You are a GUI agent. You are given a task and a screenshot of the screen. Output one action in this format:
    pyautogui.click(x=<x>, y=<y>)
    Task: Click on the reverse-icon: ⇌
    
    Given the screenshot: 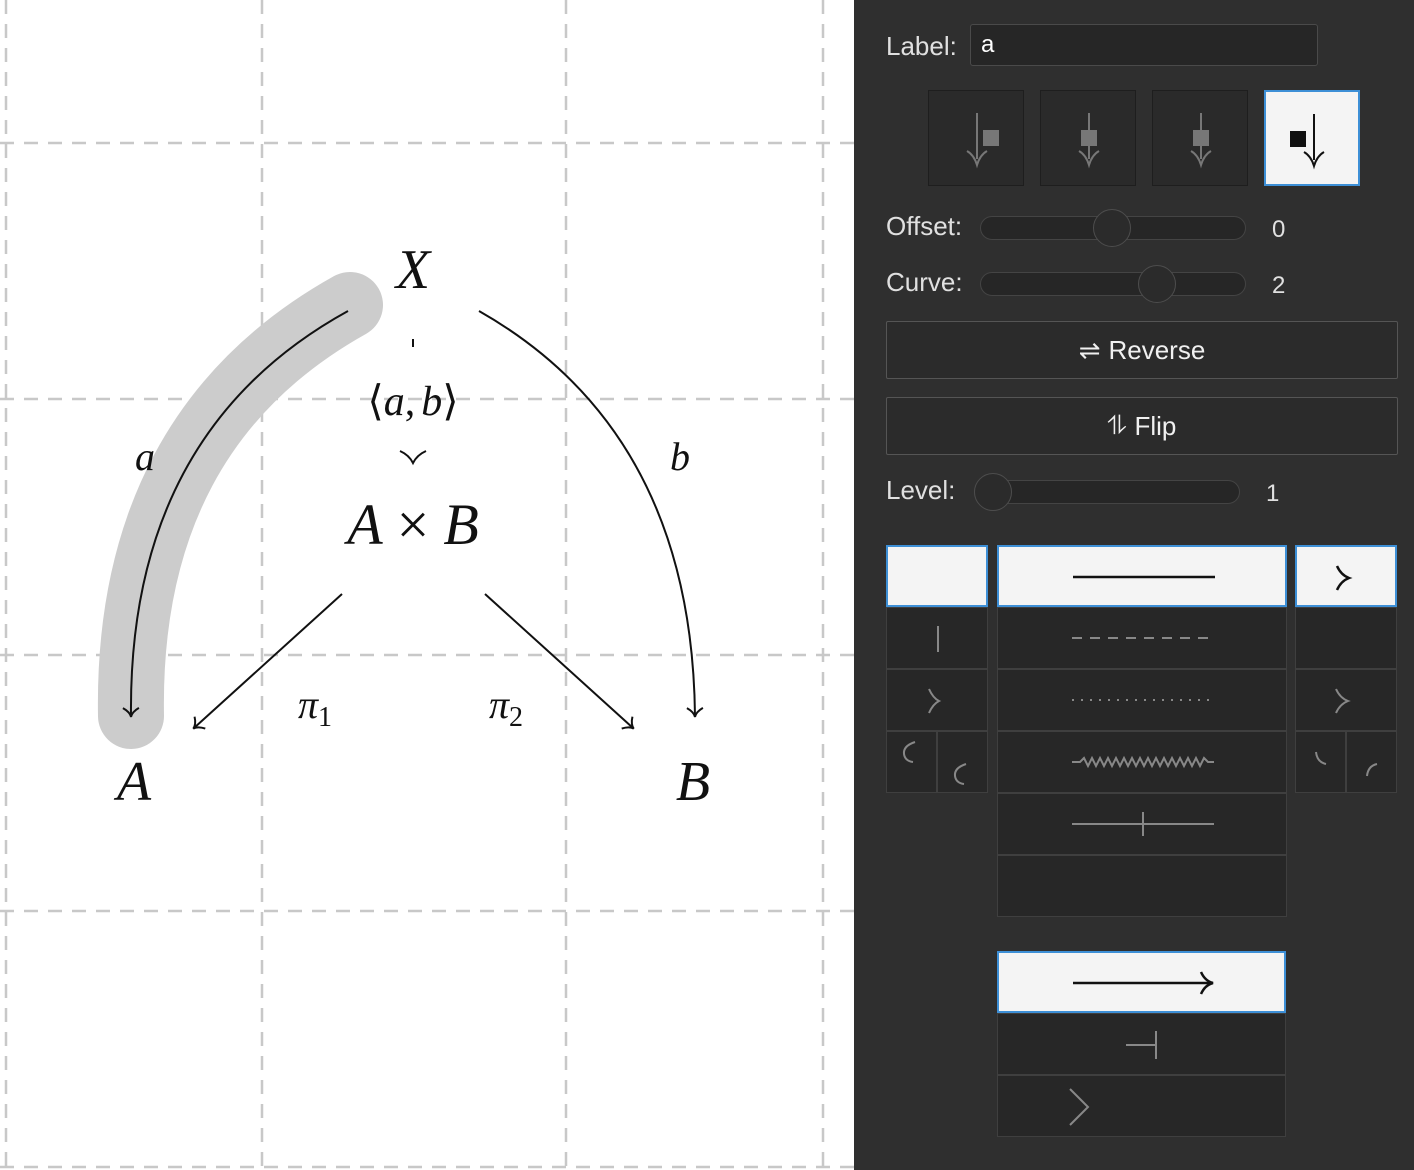 What is the action you would take?
    pyautogui.click(x=1089, y=349)
    